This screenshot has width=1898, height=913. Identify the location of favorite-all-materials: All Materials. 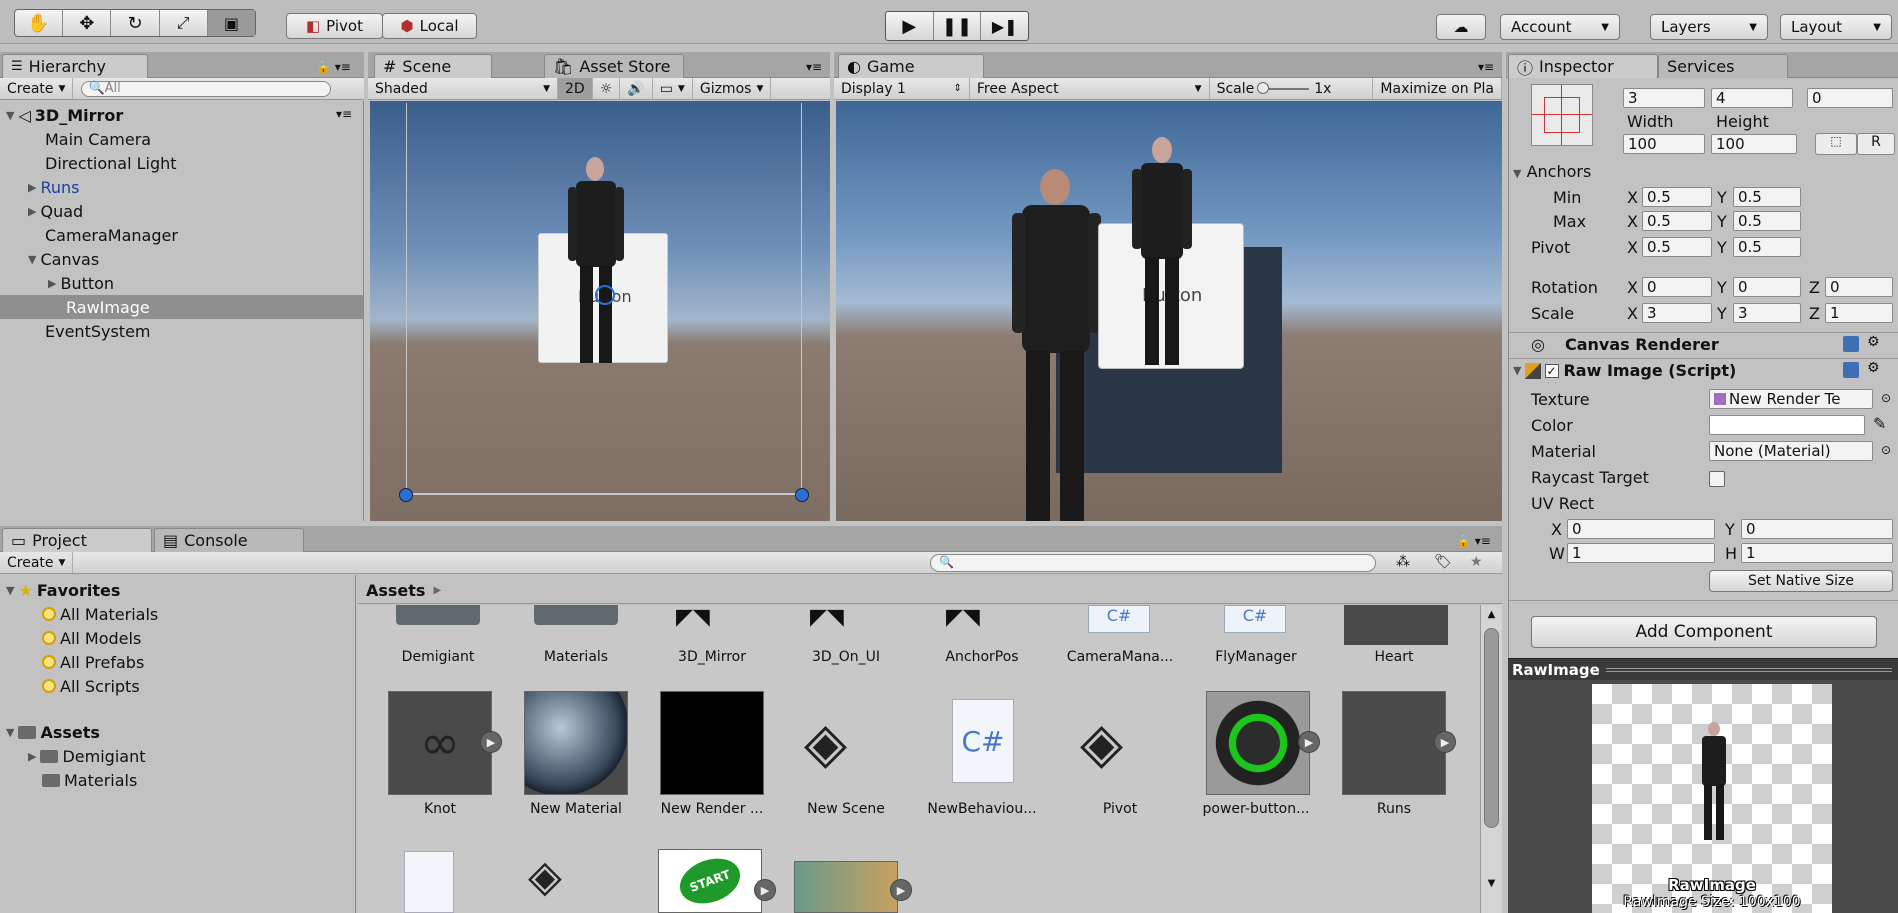
(100, 614).